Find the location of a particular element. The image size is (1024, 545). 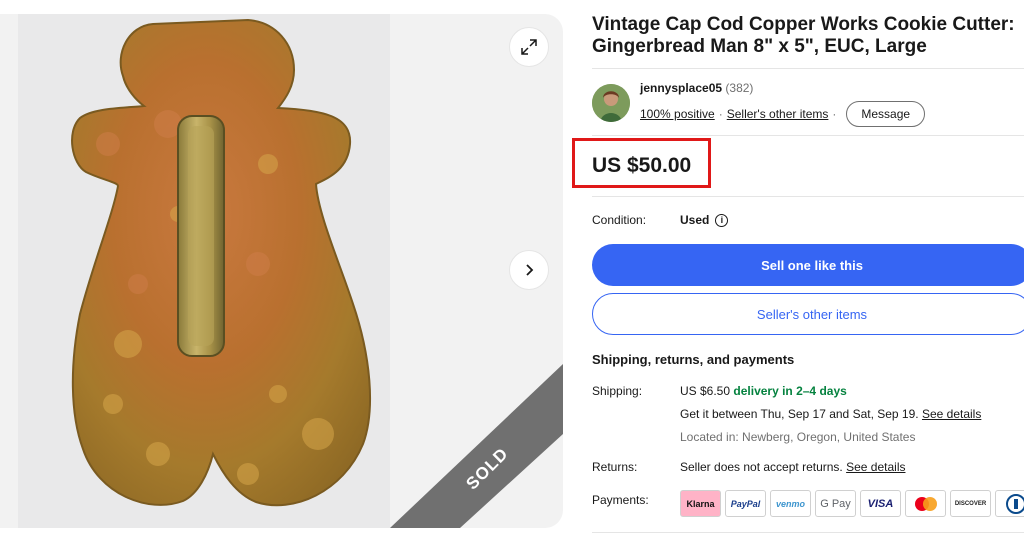

seller-name: jennysplace05 (382) is located at coordinates (696, 88).